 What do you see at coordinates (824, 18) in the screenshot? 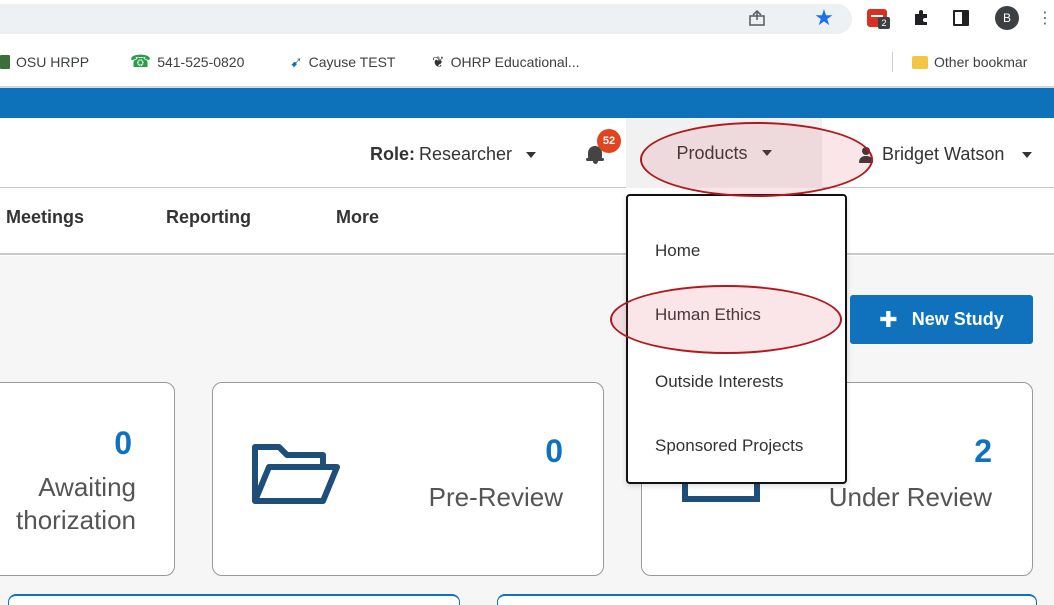
I see `bookmark-star-icon: ★` at bounding box center [824, 18].